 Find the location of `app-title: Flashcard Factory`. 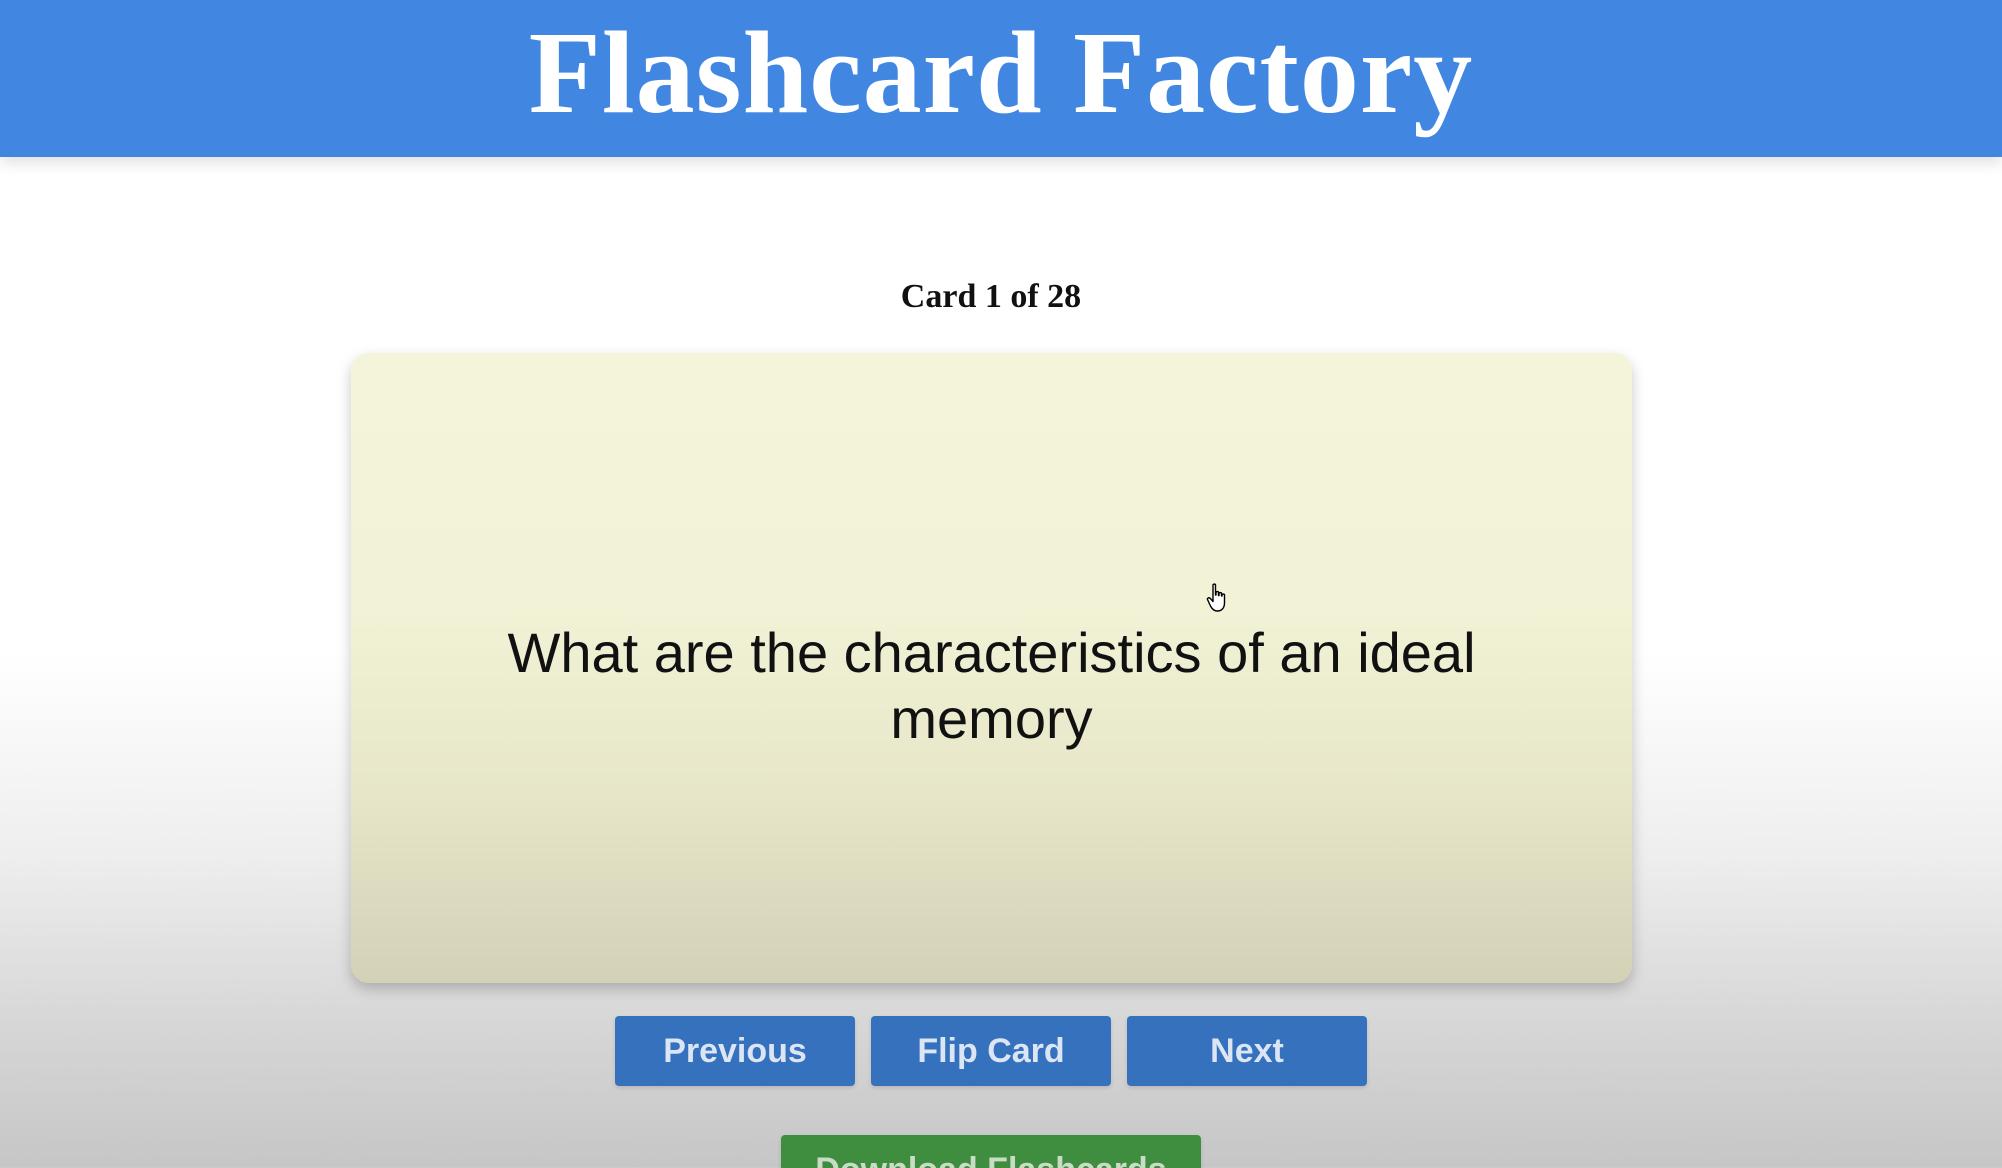

app-title: Flashcard Factory is located at coordinates (1001, 72).